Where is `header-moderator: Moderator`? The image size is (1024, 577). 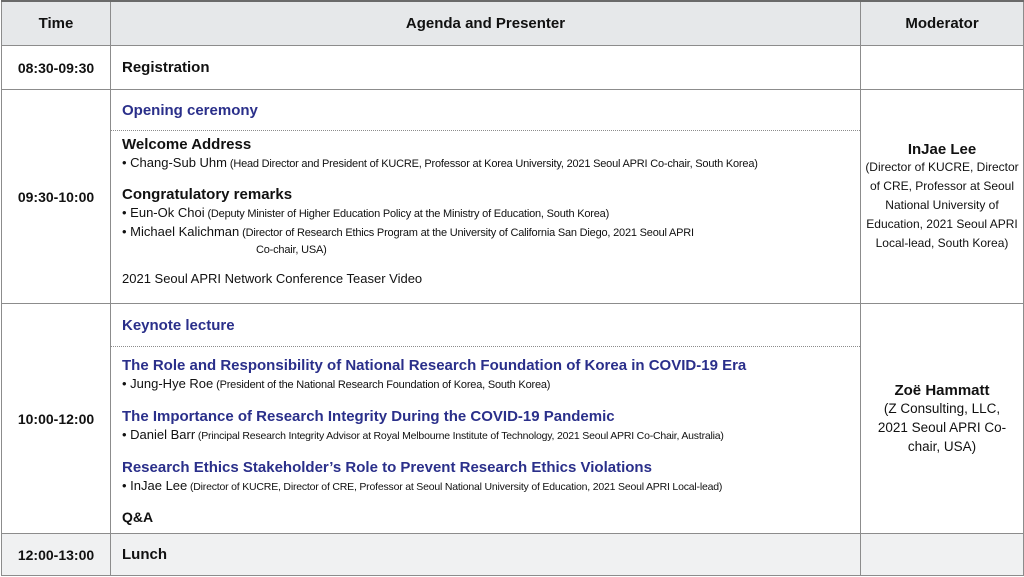 header-moderator: Moderator is located at coordinates (942, 23).